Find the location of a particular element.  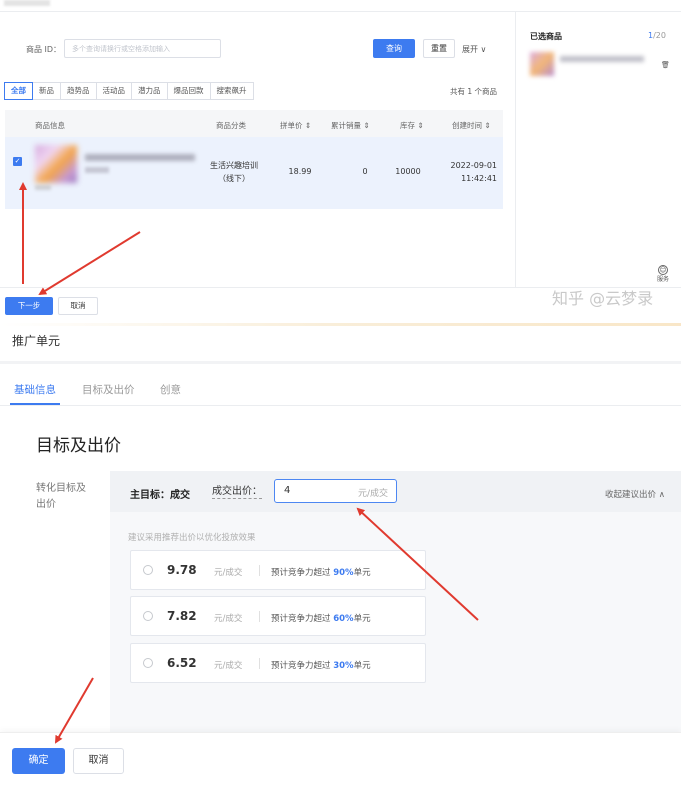

option-desc: 预计竞争力超过 60%单元 is located at coordinates (321, 619).